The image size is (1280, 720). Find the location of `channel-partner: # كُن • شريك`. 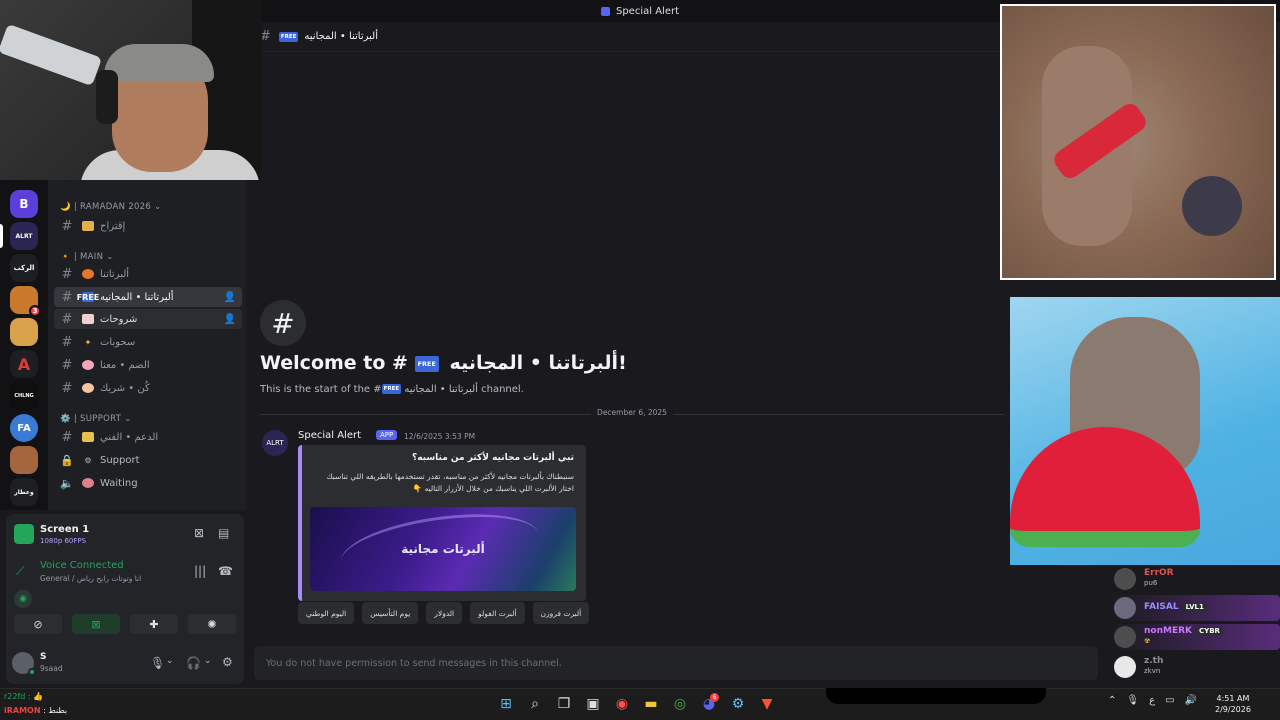

channel-partner: # كُن • شريك is located at coordinates (148, 388).